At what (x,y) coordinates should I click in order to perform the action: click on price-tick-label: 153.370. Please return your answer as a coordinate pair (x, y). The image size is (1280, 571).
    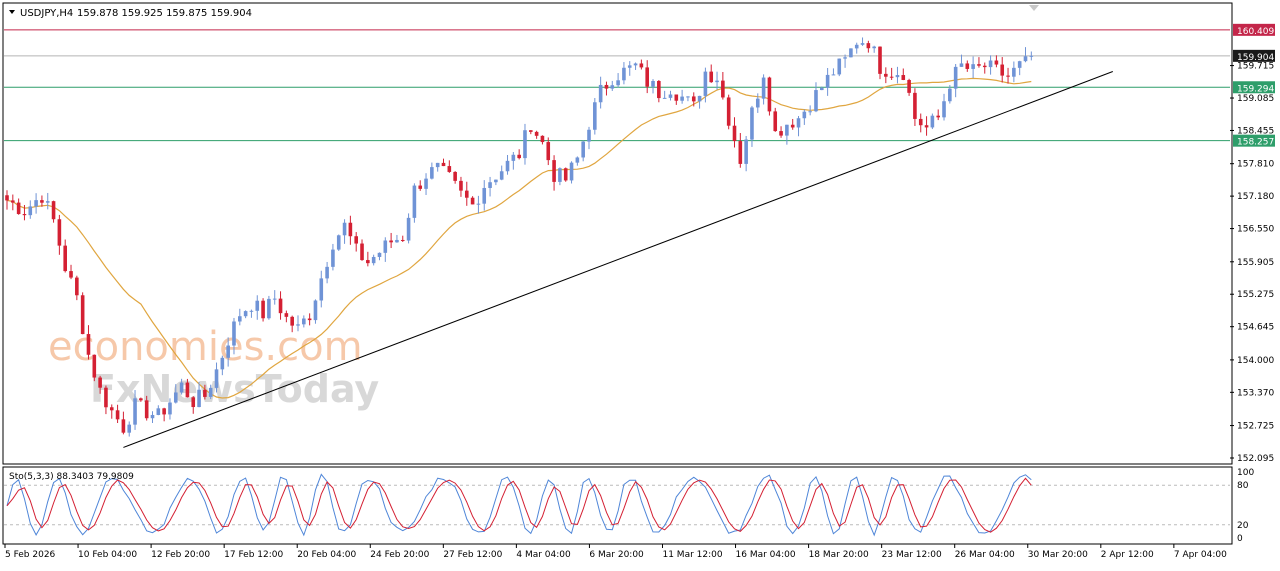
    Looking at the image, I should click on (1255, 393).